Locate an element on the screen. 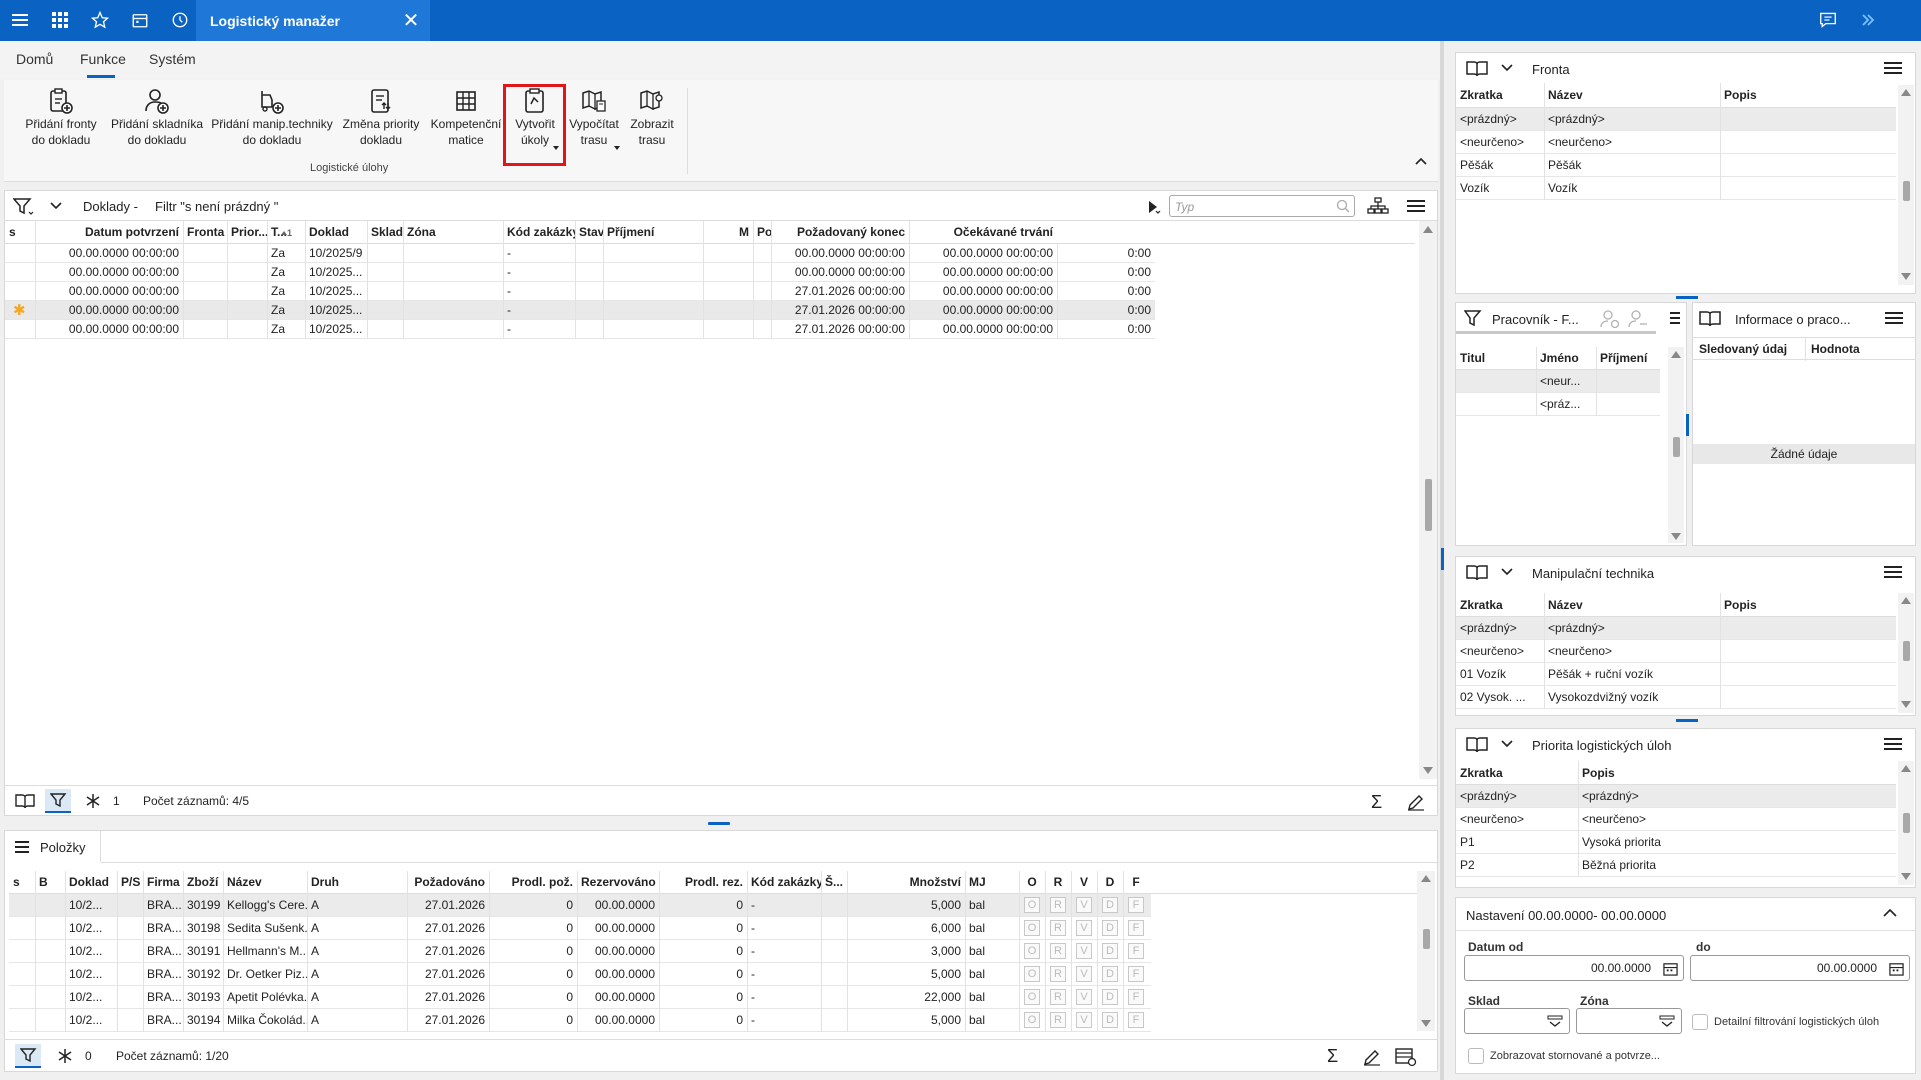  table-row: P1 Vysoká priorita is located at coordinates (1676, 842).